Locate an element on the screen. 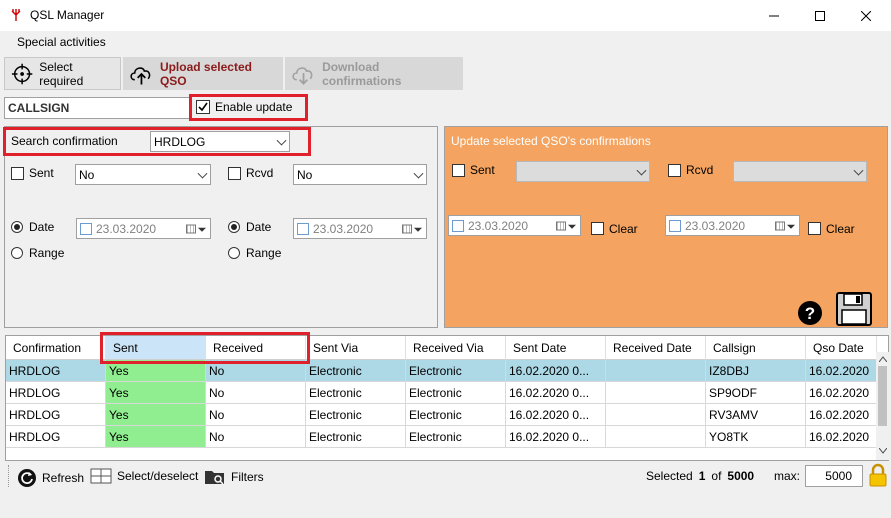 The image size is (891, 518). select-deselect-button: Select/deselect is located at coordinates (144, 476).